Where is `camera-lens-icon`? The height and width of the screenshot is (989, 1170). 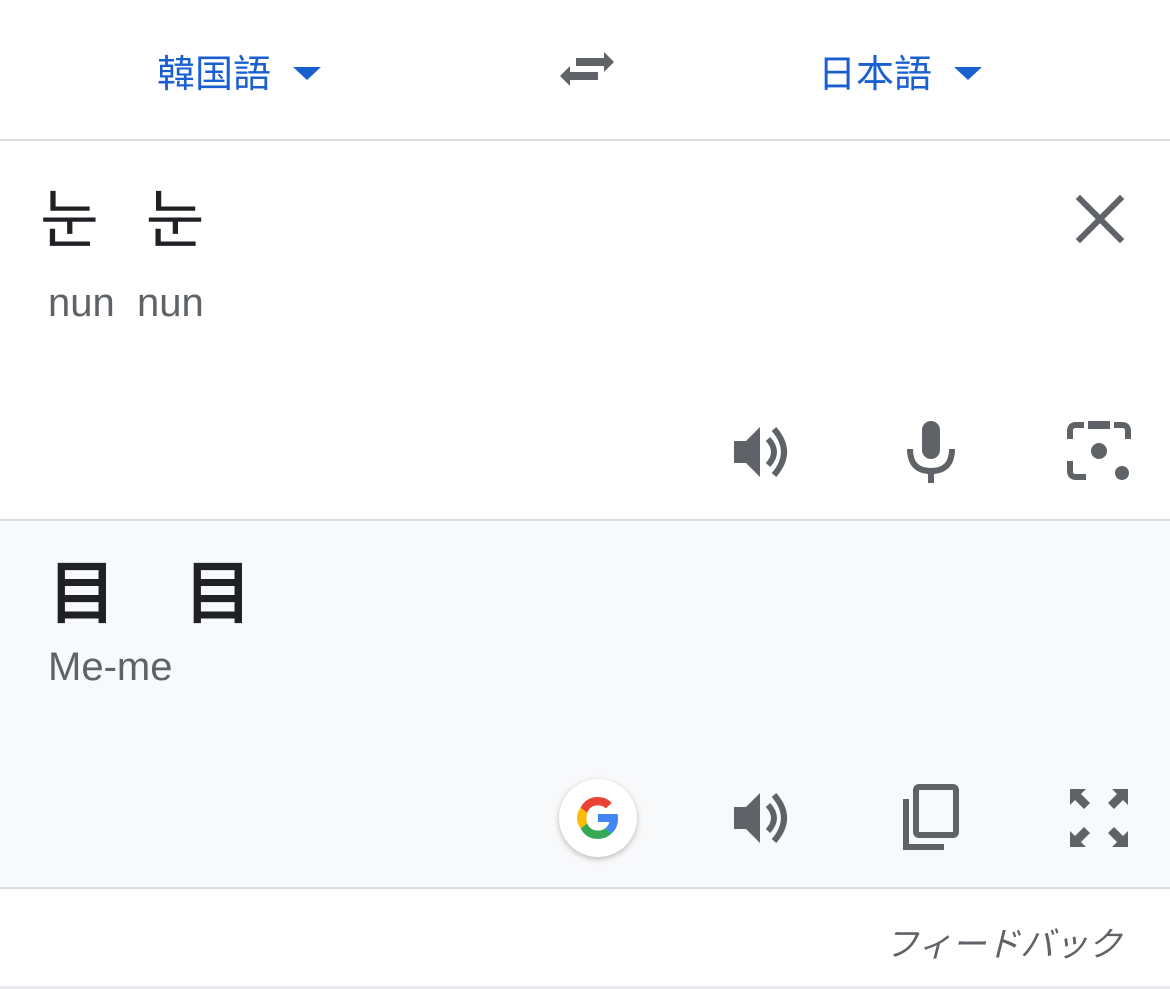
camera-lens-icon is located at coordinates (1099, 450).